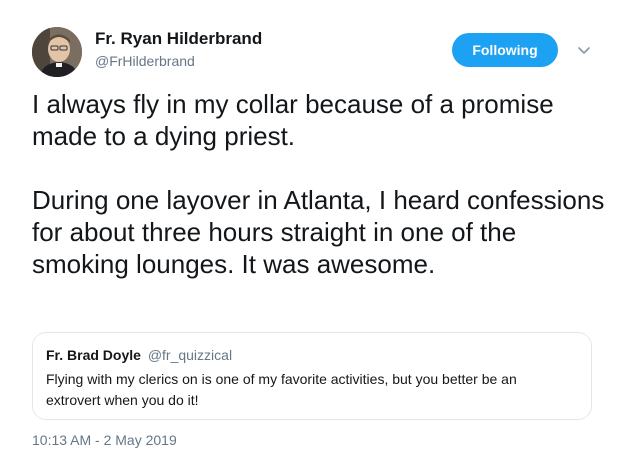 The height and width of the screenshot is (461, 626). Describe the element at coordinates (178, 39) in the screenshot. I see `author-name: Fr. Ryan Hilderbrand` at that location.